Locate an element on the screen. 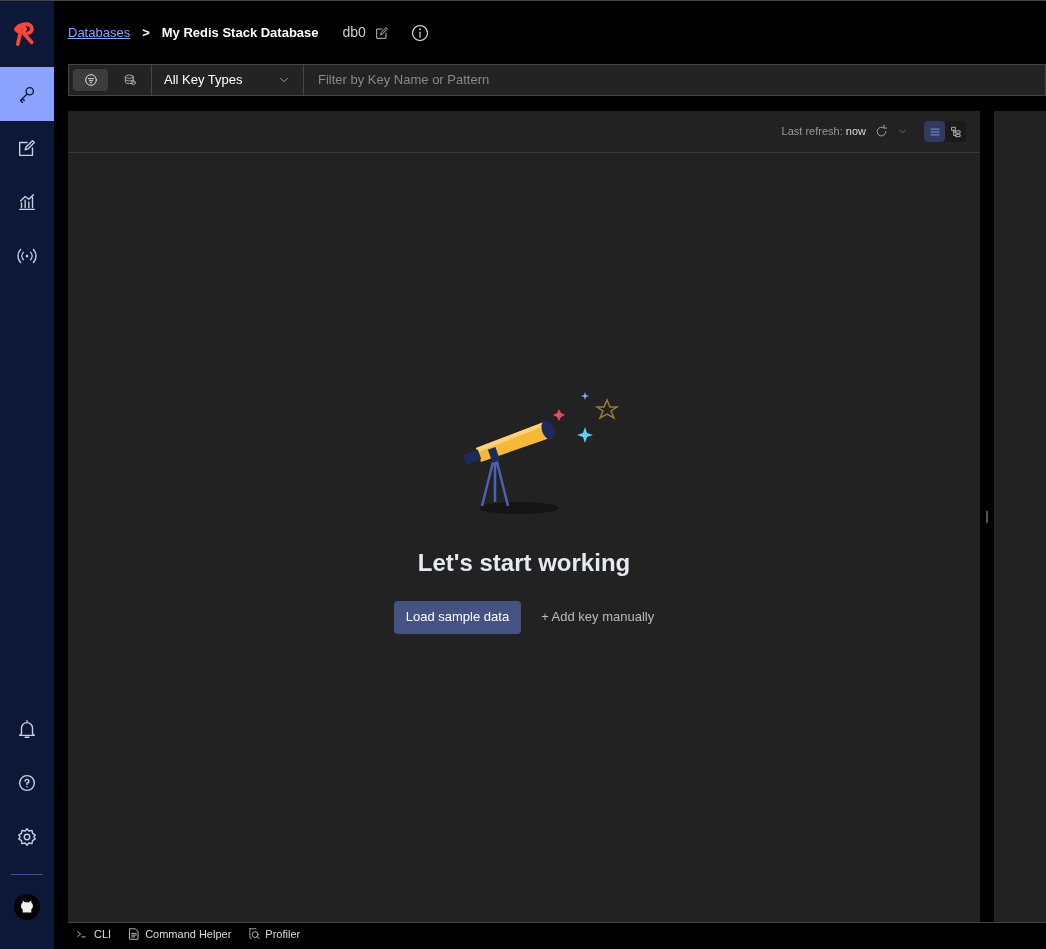 This screenshot has height=949, width=1046. refresh-button is located at coordinates (881, 131).